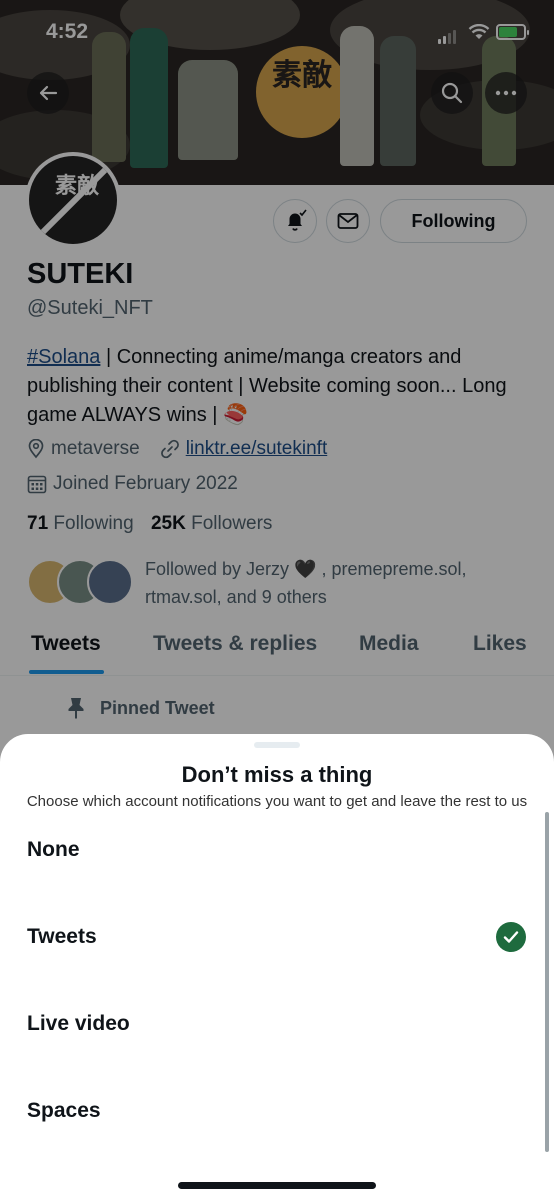 This screenshot has height=1200, width=554. I want to click on selected-option-check, so click(511, 937).